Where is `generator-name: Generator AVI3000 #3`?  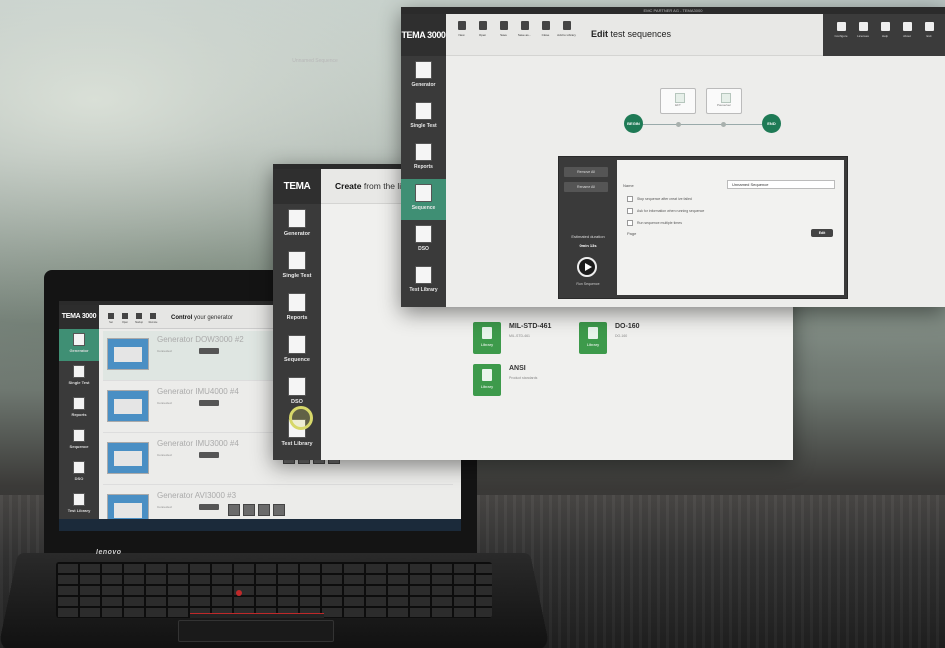 generator-name: Generator AVI3000 #3 is located at coordinates (197, 495).